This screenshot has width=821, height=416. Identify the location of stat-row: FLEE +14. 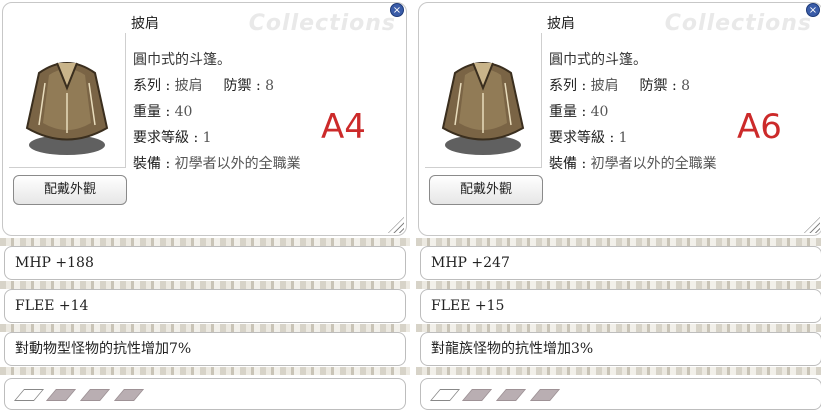
(205, 306).